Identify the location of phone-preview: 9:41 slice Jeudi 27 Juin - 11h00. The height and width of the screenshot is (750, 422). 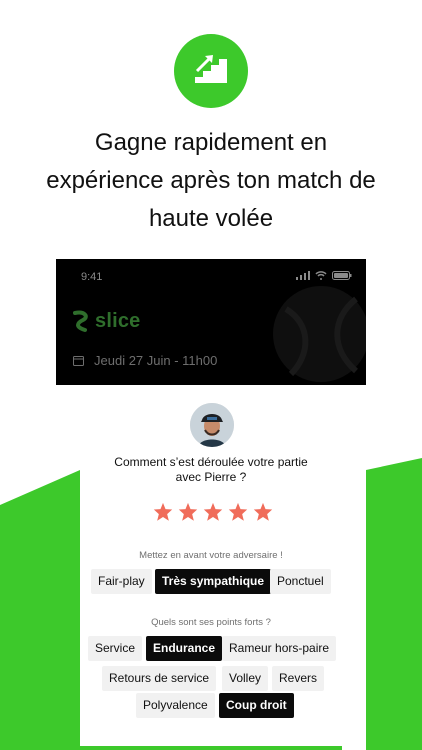
(211, 322).